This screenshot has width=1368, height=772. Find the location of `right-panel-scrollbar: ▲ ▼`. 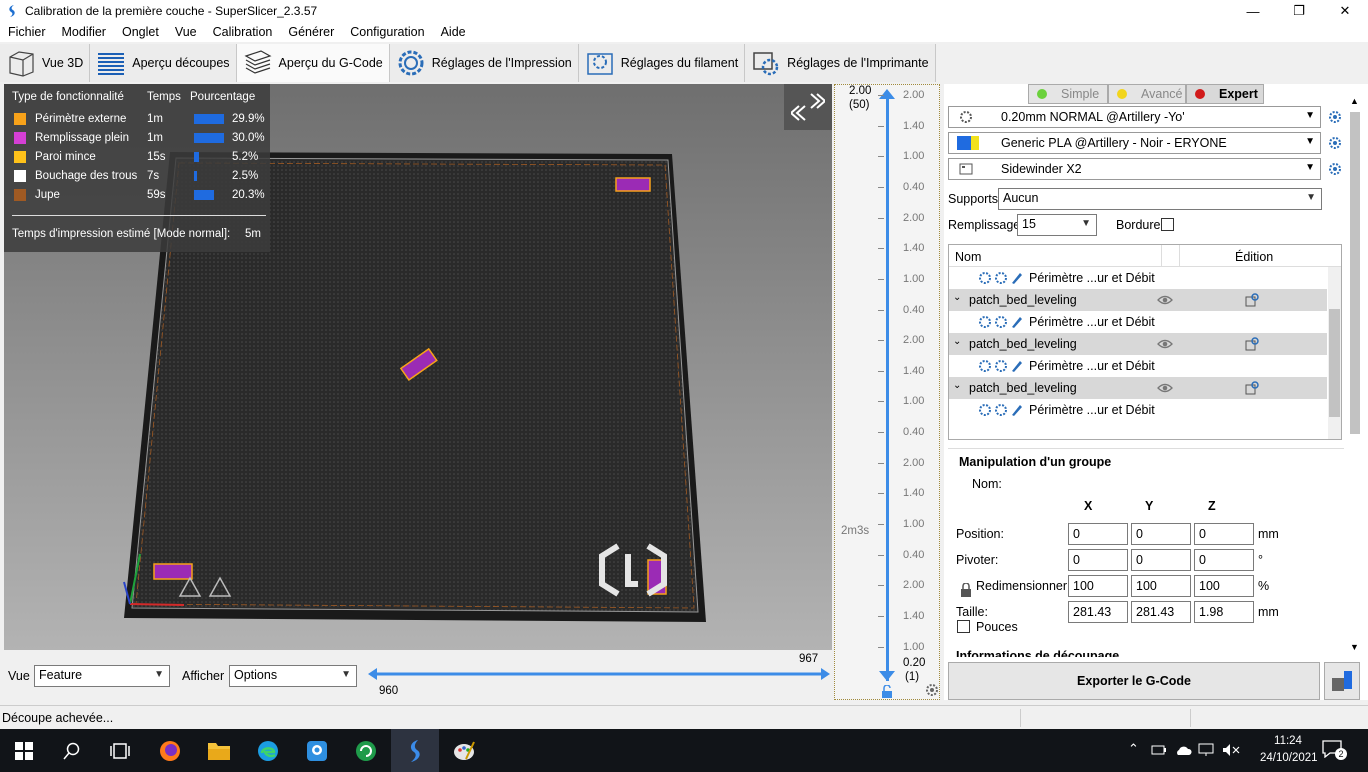

right-panel-scrollbar: ▲ ▼ is located at coordinates (1355, 376).